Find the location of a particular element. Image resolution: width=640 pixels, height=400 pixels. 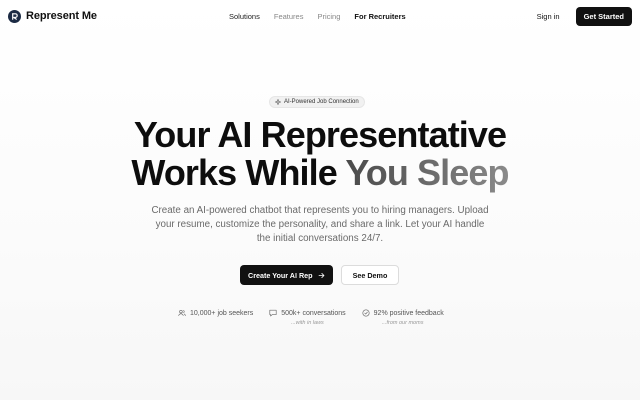

headline-line-1: Your AI Representative is located at coordinates (320, 134).